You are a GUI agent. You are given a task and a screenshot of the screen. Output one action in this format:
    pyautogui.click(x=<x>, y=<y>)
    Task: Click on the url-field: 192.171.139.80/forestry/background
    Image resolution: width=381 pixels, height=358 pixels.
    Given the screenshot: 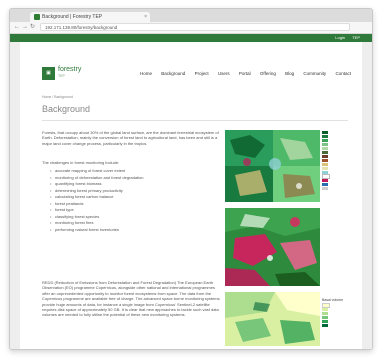 What is the action you would take?
    pyautogui.click(x=195, y=27)
    